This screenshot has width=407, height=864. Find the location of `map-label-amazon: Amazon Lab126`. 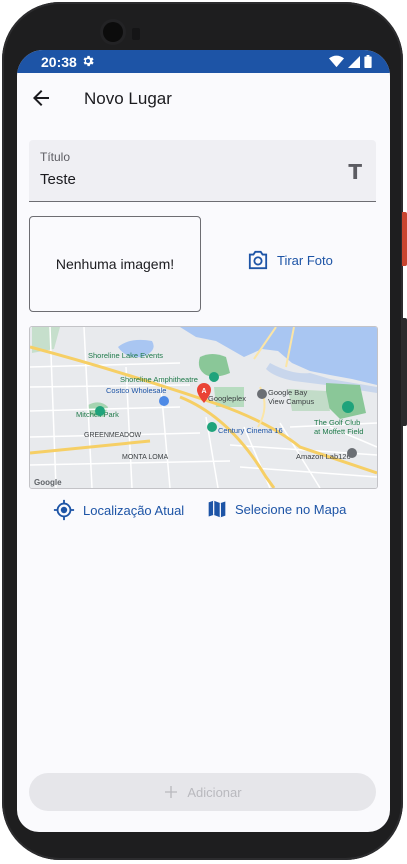

map-label-amazon: Amazon Lab126 is located at coordinates (323, 456).